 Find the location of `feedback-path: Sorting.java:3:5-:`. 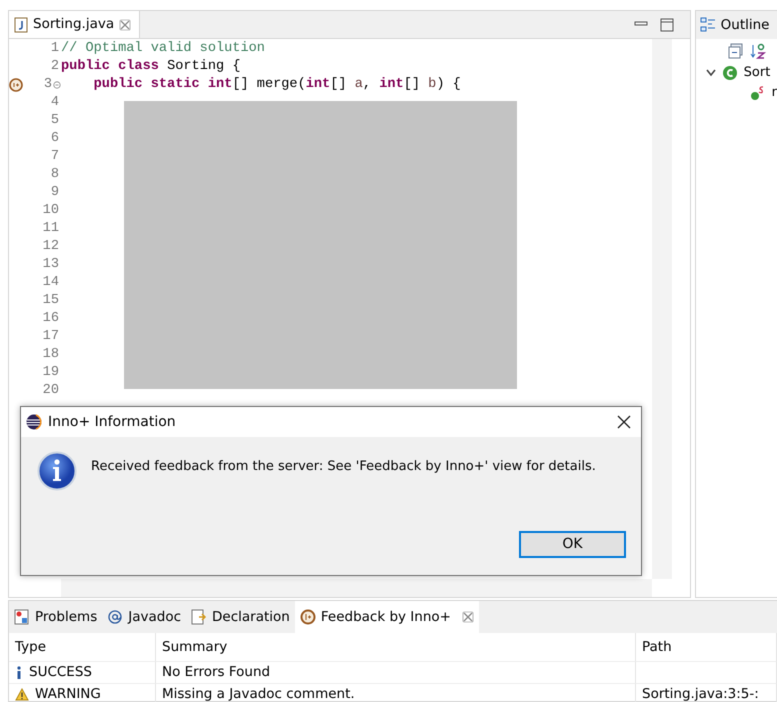

feedback-path: Sorting.java:3:5-: is located at coordinates (700, 693).